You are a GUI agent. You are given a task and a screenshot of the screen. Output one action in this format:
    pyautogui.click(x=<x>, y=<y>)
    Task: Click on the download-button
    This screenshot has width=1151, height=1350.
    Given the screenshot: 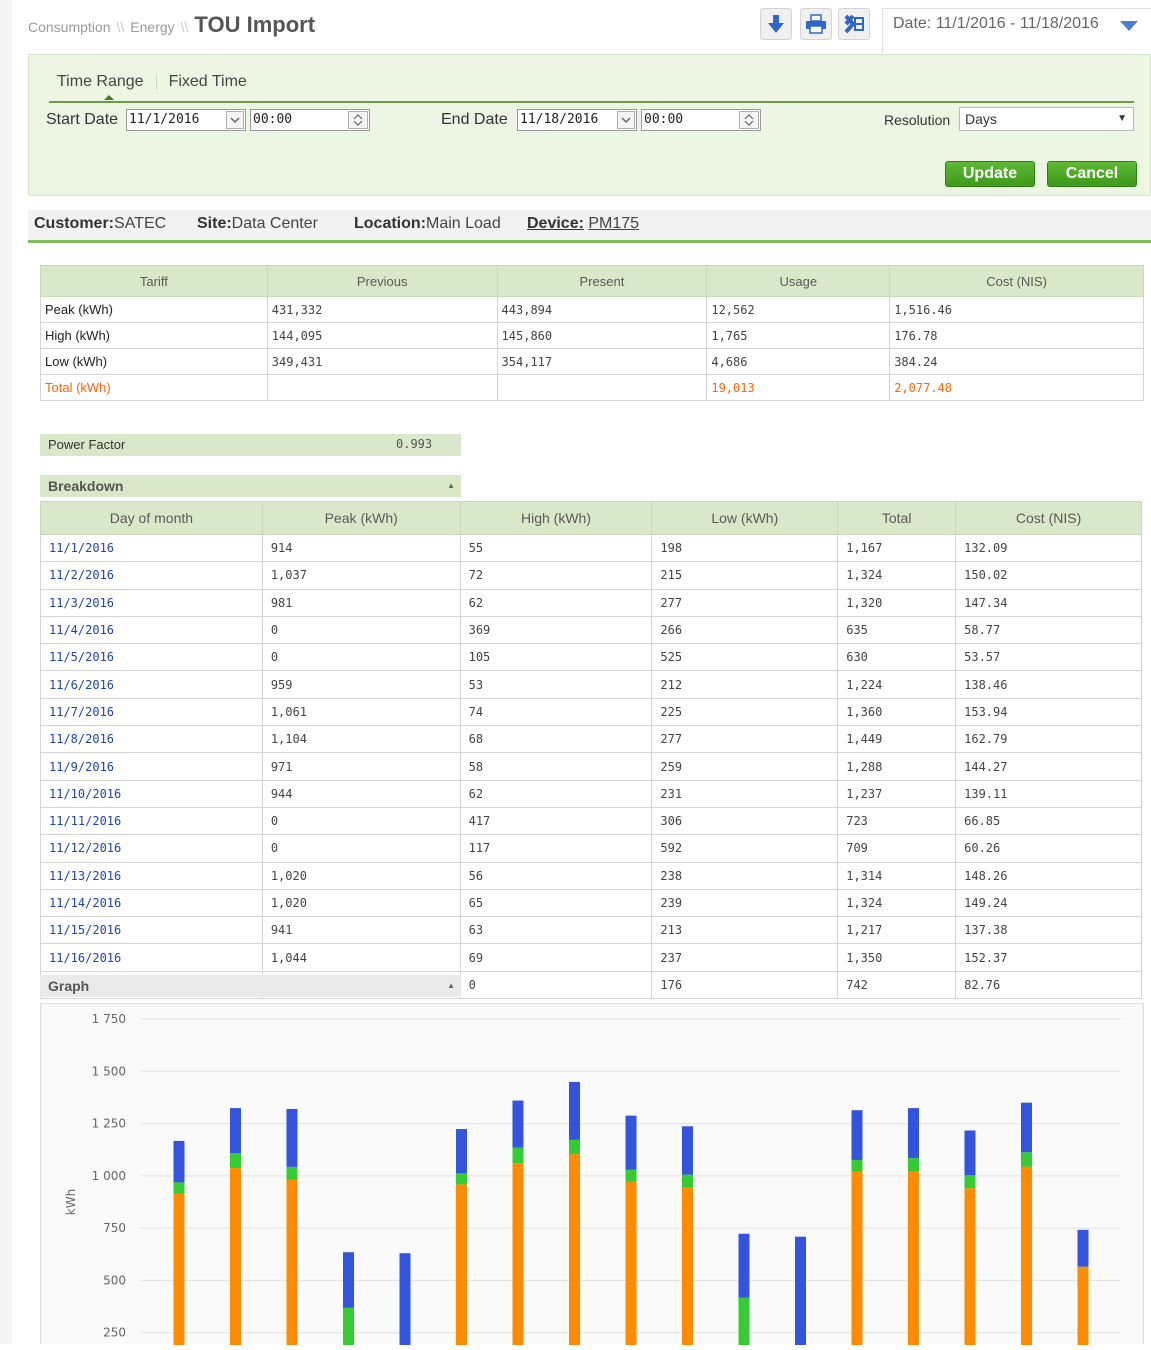 What is the action you would take?
    pyautogui.click(x=776, y=24)
    